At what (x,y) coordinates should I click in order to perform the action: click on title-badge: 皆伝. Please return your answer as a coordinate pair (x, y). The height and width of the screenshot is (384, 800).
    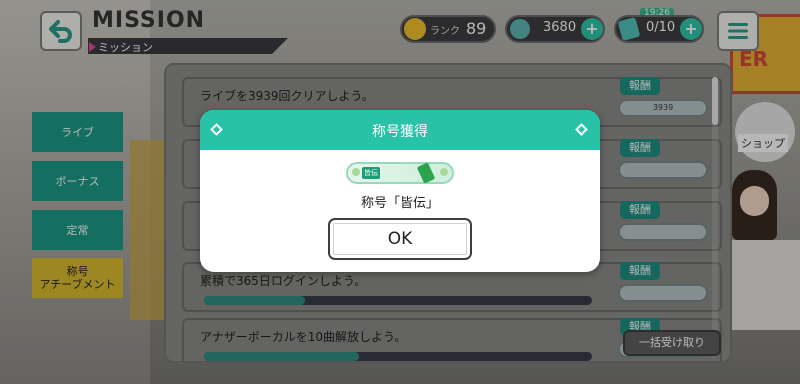
    Looking at the image, I should click on (400, 173).